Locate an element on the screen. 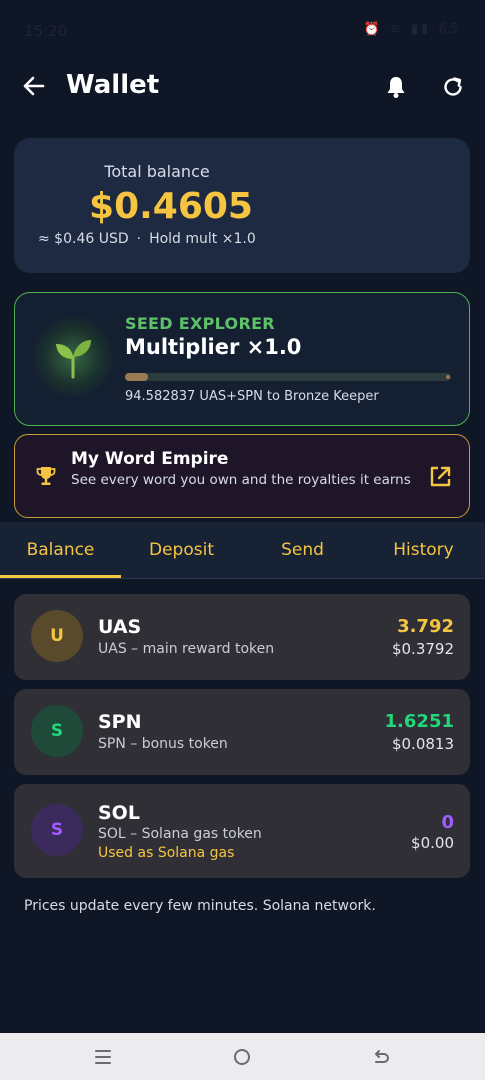  hold-multiplier: Hold mult ×1.0 is located at coordinates (202, 239).